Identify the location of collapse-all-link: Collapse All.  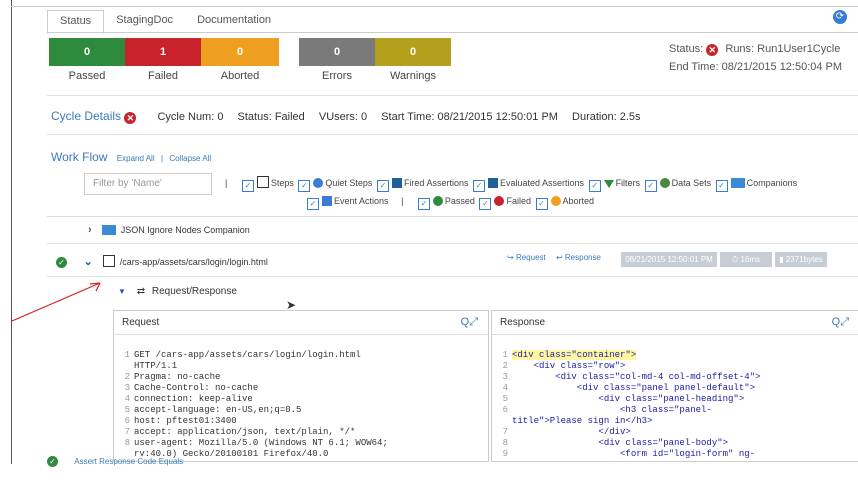
(190, 158).